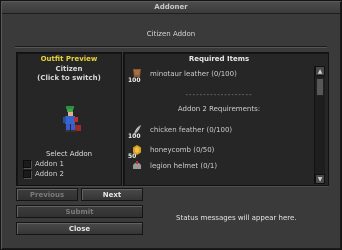  Describe the element at coordinates (219, 109) in the screenshot. I see `addon-2-requirements-title: Addon 2 Requirements:` at that location.